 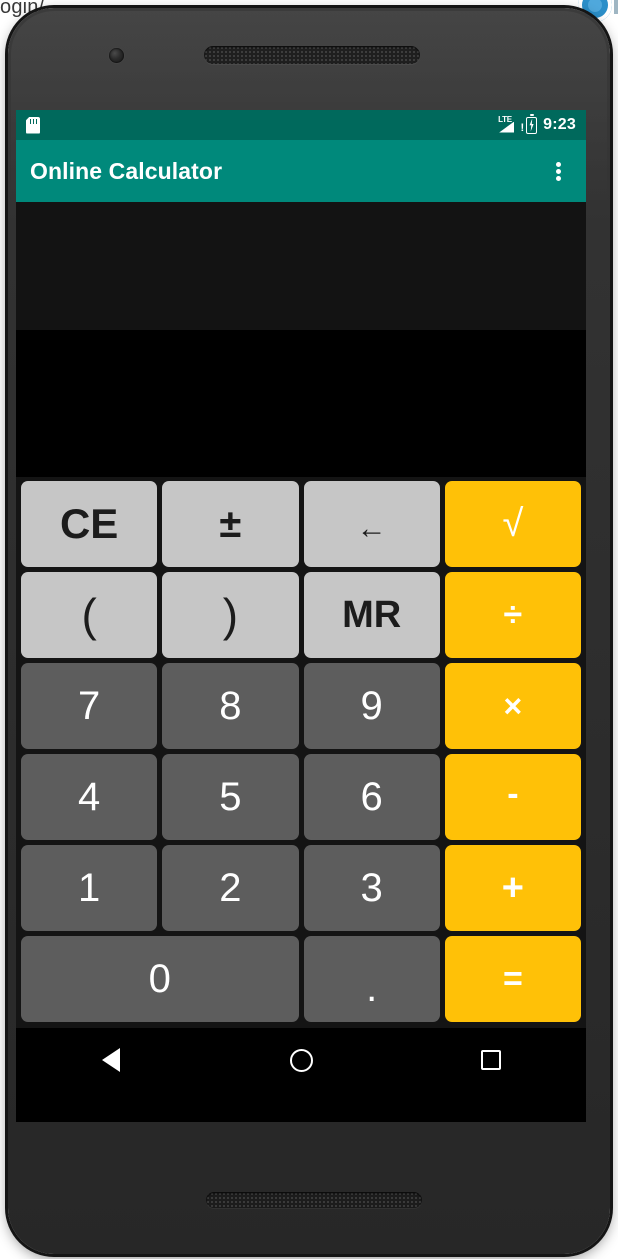 I want to click on key-5: 5, so click(x=230, y=797).